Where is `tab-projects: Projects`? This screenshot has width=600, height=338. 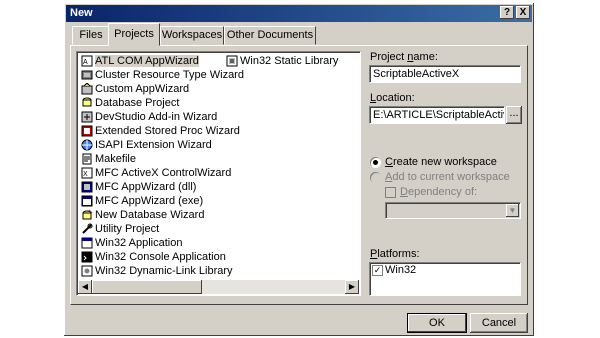
tab-projects: Projects is located at coordinates (134, 34).